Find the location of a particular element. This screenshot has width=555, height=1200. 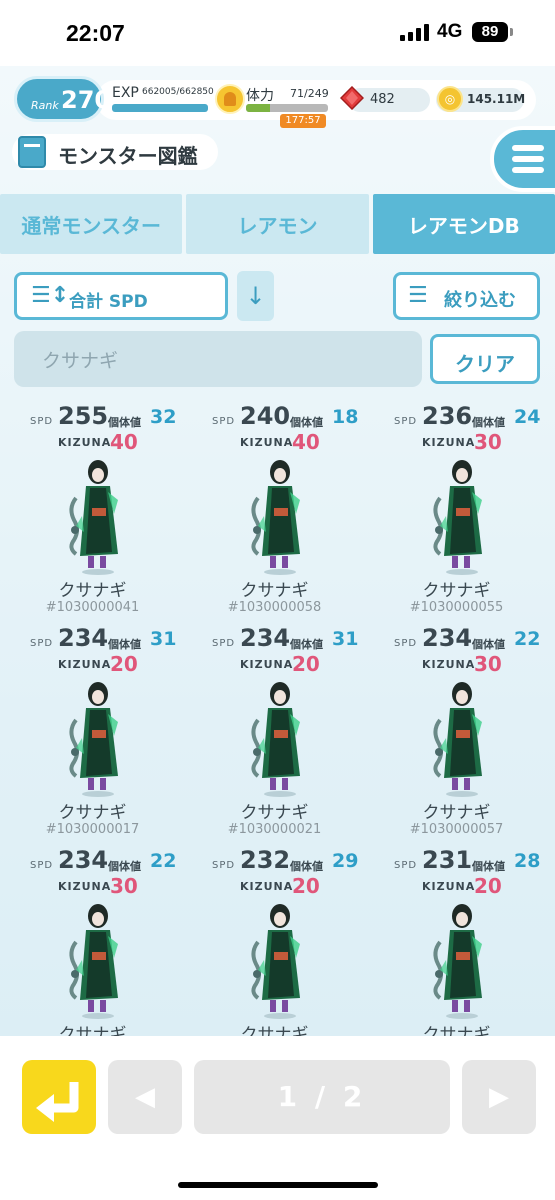

monster-id: #1030000041 is located at coordinates (92, 607).